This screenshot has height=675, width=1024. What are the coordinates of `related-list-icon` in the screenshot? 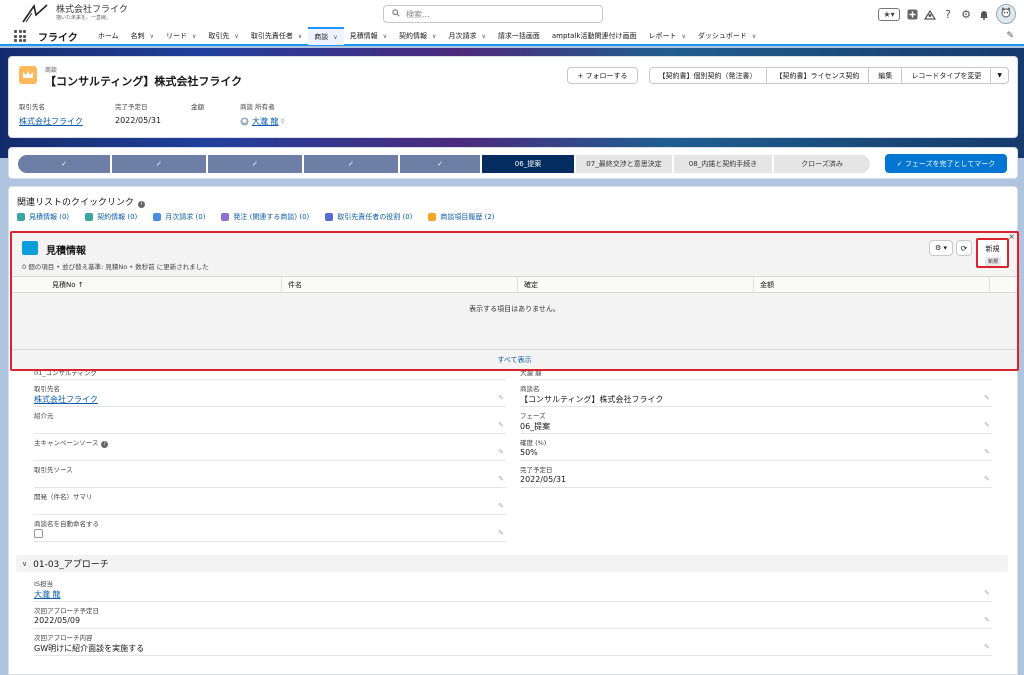 It's located at (432, 217).